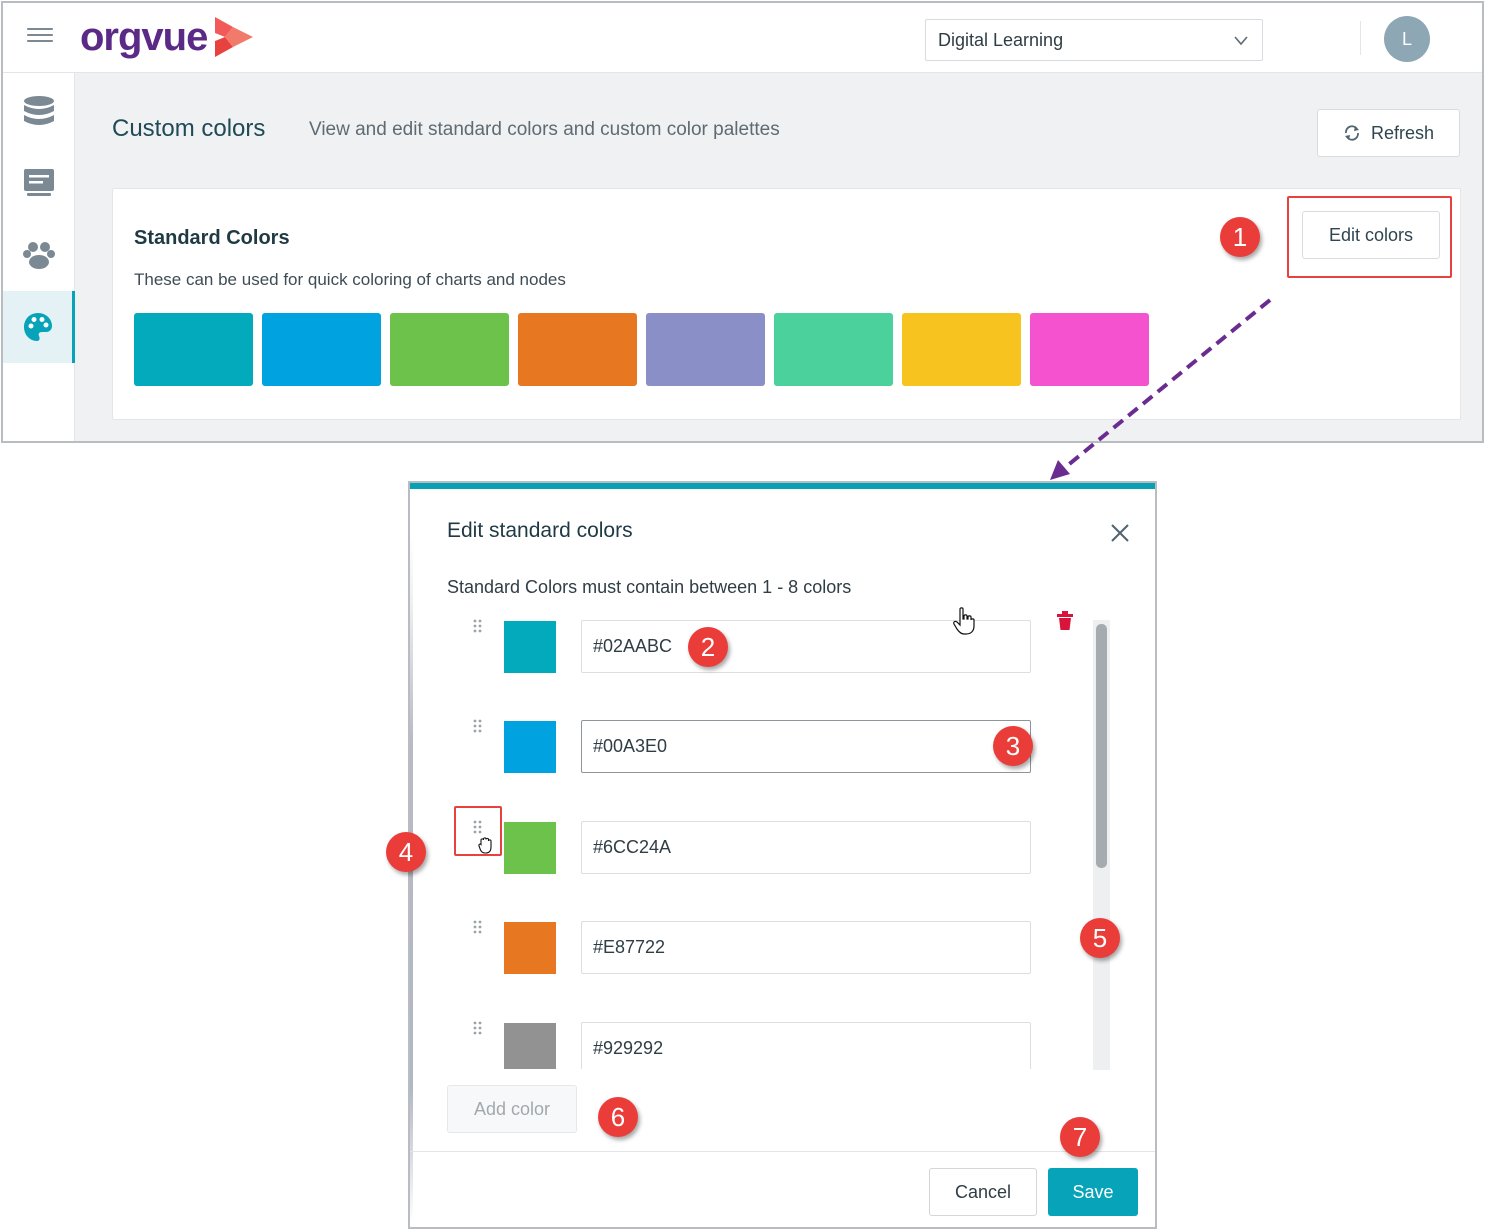 This screenshot has width=1486, height=1230. I want to click on scrollbar-thumb, so click(1101, 746).